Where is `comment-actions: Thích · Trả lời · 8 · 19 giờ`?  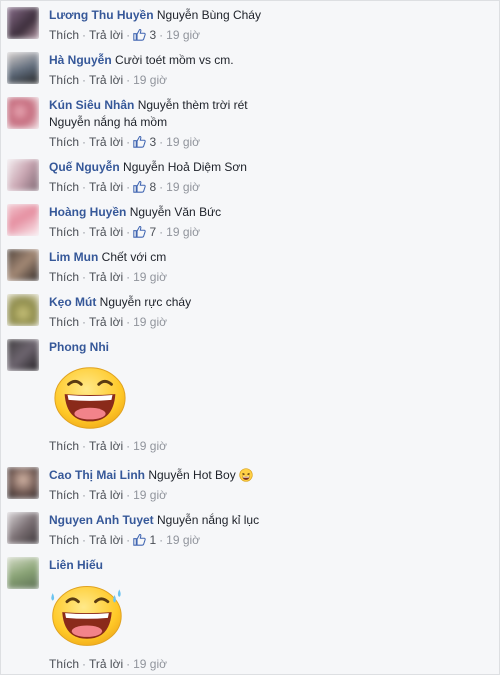 comment-actions: Thích · Trả lời · 8 · 19 giờ is located at coordinates (125, 187).